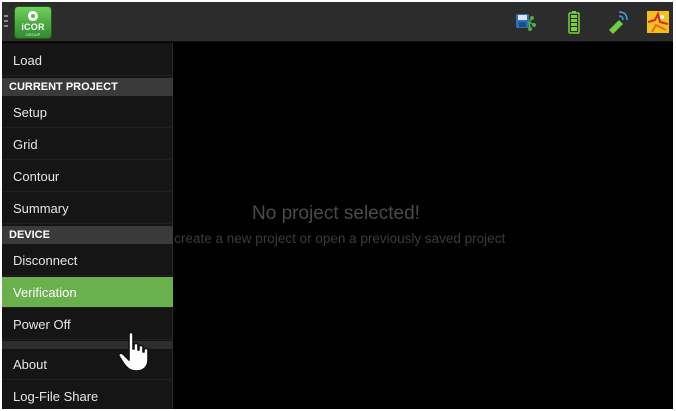 This screenshot has height=411, width=676. I want to click on action-bar: iCOR GROUP, so click(337, 22).